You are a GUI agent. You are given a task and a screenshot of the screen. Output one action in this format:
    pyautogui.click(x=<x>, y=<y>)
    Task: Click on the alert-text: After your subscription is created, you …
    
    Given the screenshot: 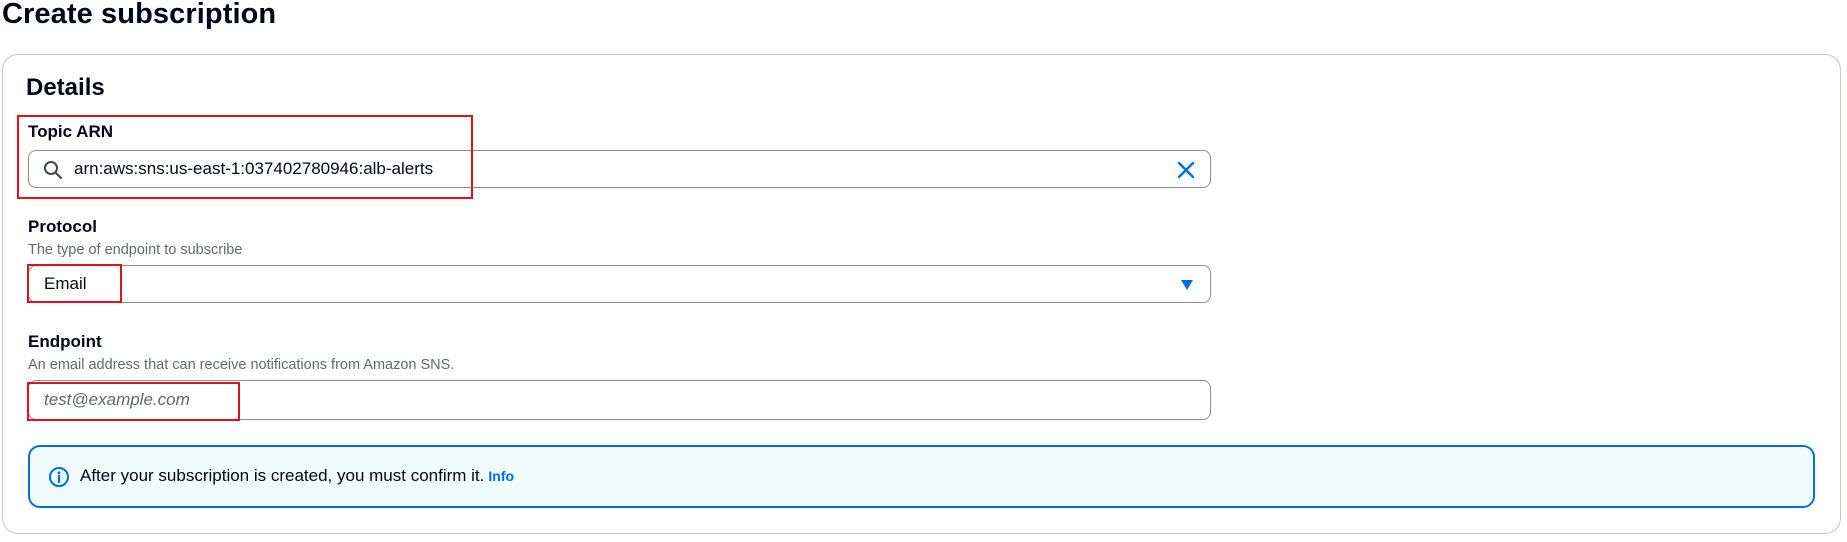 What is the action you would take?
    pyautogui.click(x=282, y=475)
    